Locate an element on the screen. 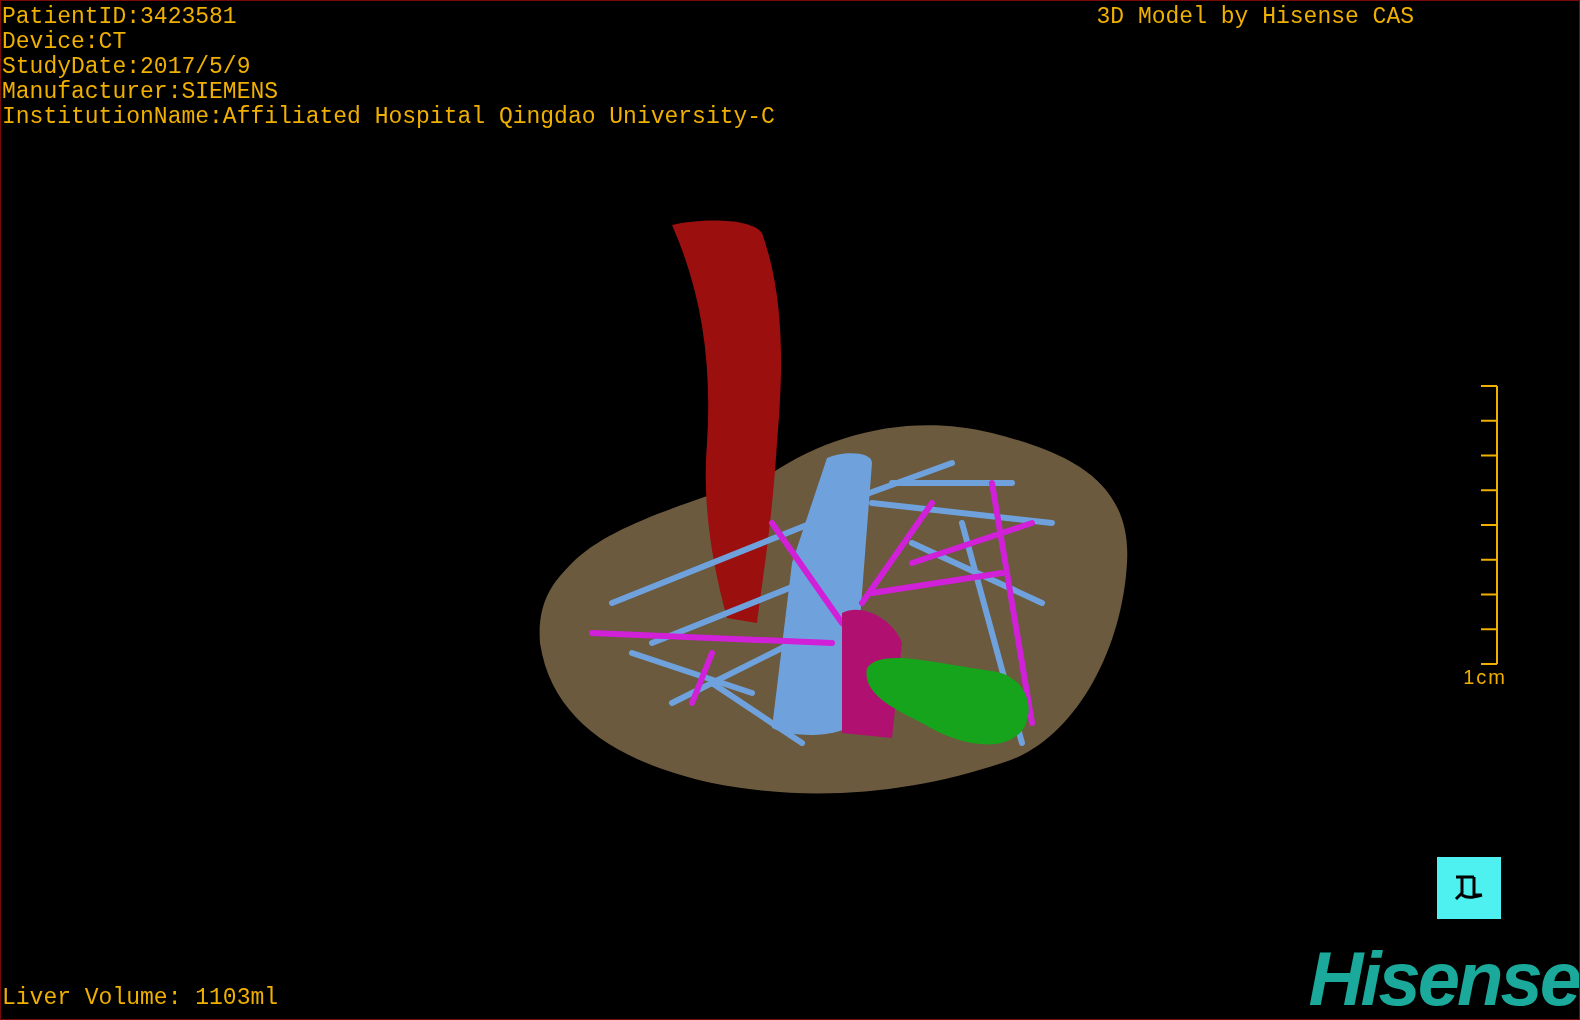 Image resolution: width=1580 pixels, height=1020 pixels. scale-label: 1cm is located at coordinates (1485, 677).